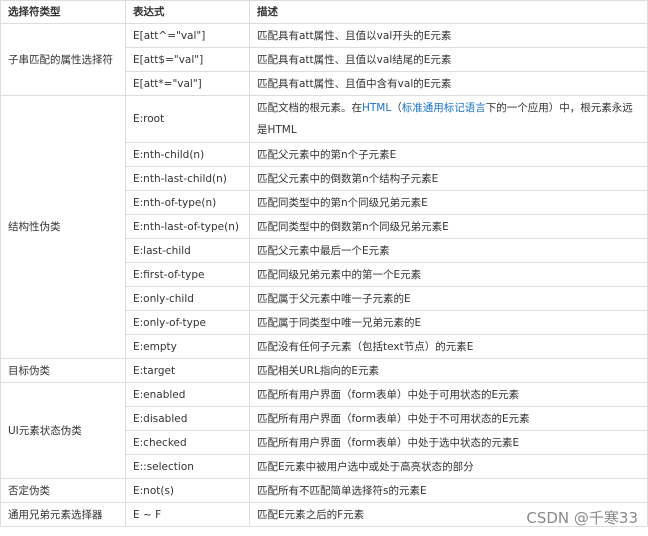  What do you see at coordinates (63, 59) in the screenshot?
I see `selector-type-cell: 子串匹配的属性选择符` at bounding box center [63, 59].